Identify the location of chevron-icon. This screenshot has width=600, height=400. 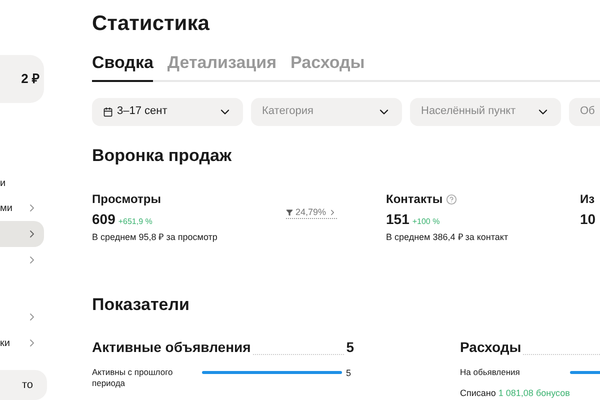
(332, 212).